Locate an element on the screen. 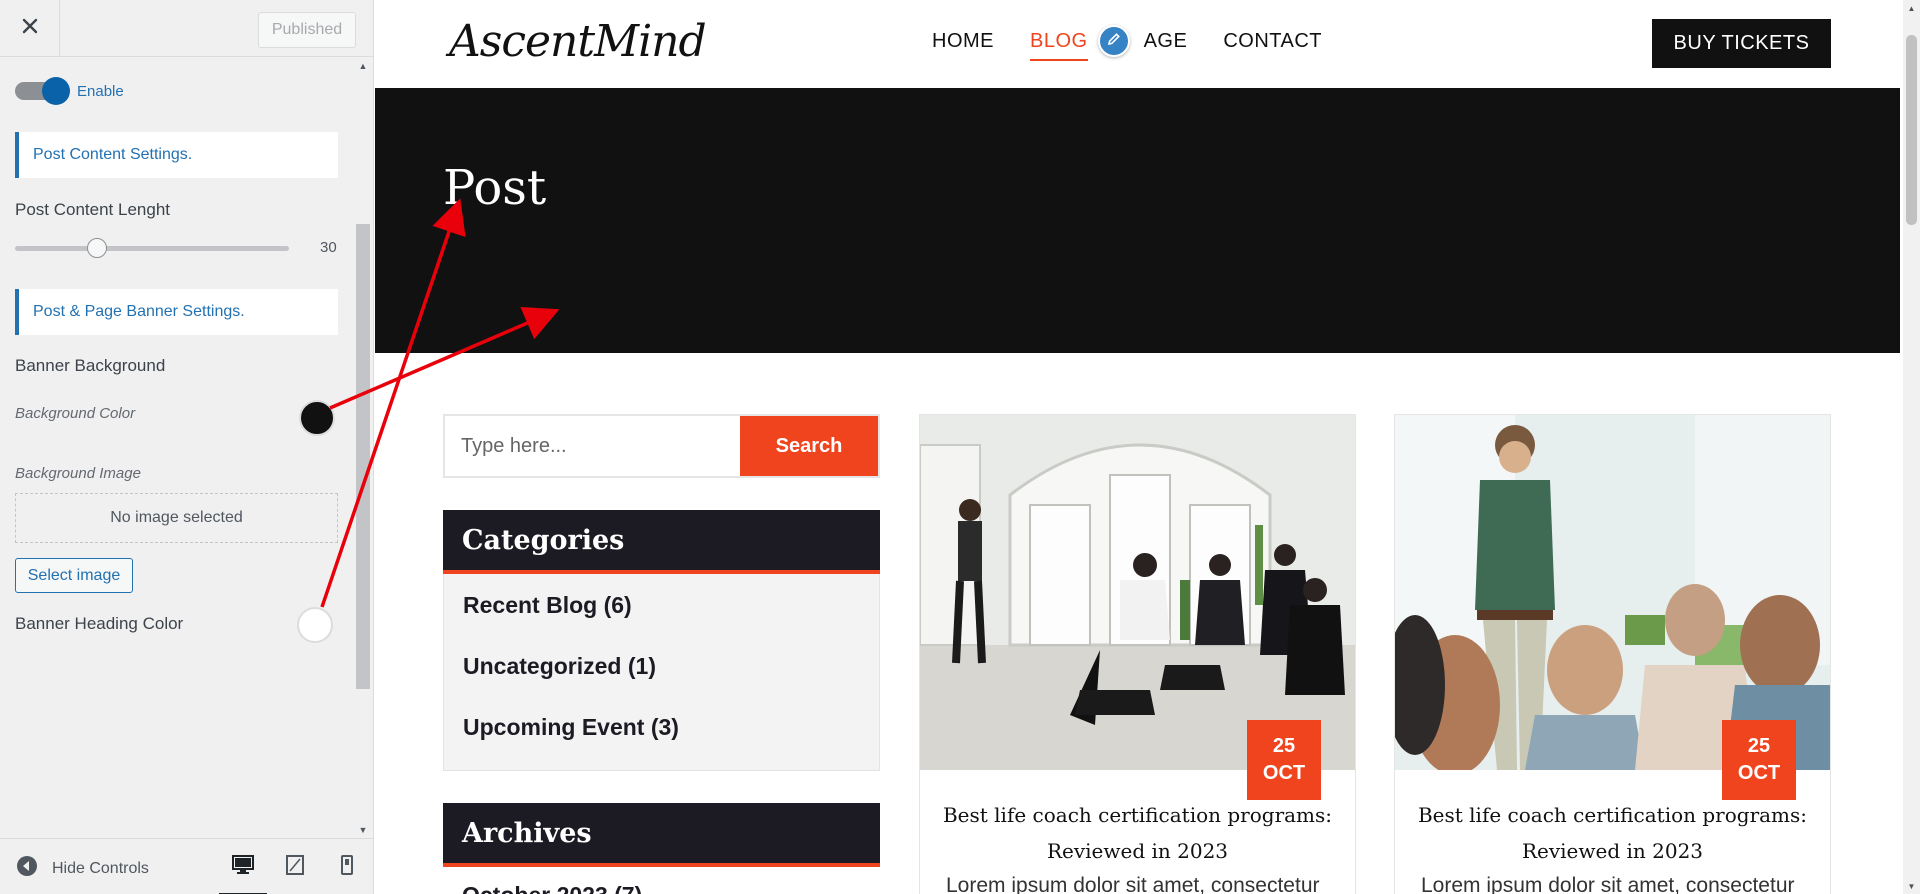 Image resolution: width=1920 pixels, height=894 pixels. category-item: Upcoming Event (3) is located at coordinates (571, 727).